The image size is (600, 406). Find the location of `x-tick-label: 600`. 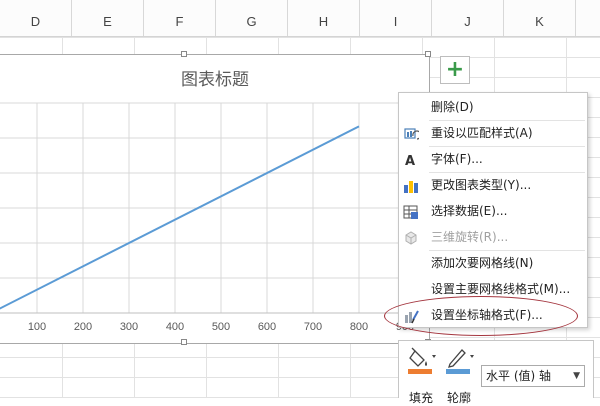

x-tick-label: 600 is located at coordinates (267, 327).